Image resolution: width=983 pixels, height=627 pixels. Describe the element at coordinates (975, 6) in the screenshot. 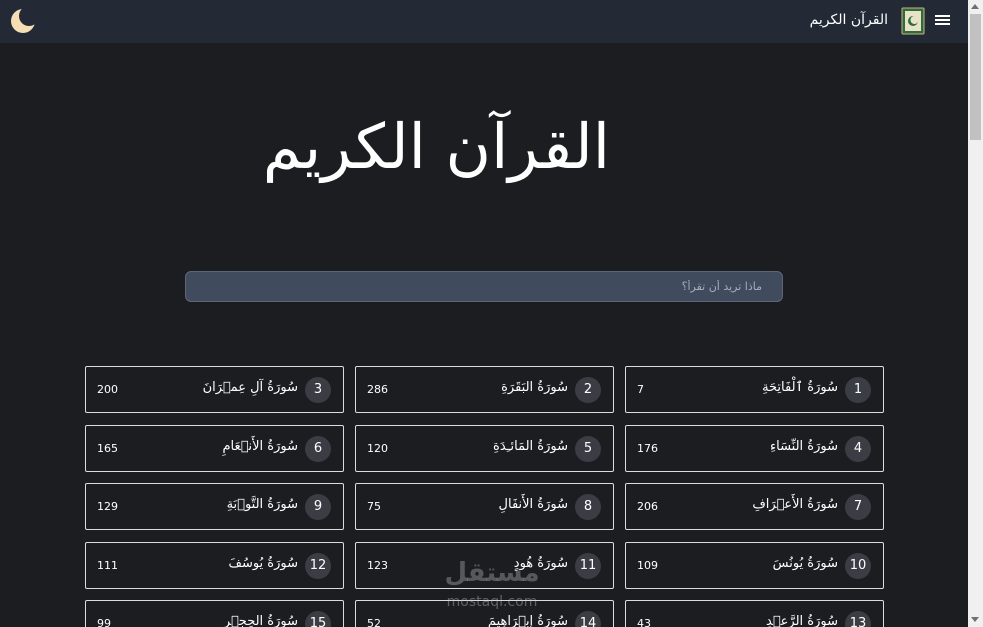

I see `scroll-up-arrow-icon` at that location.